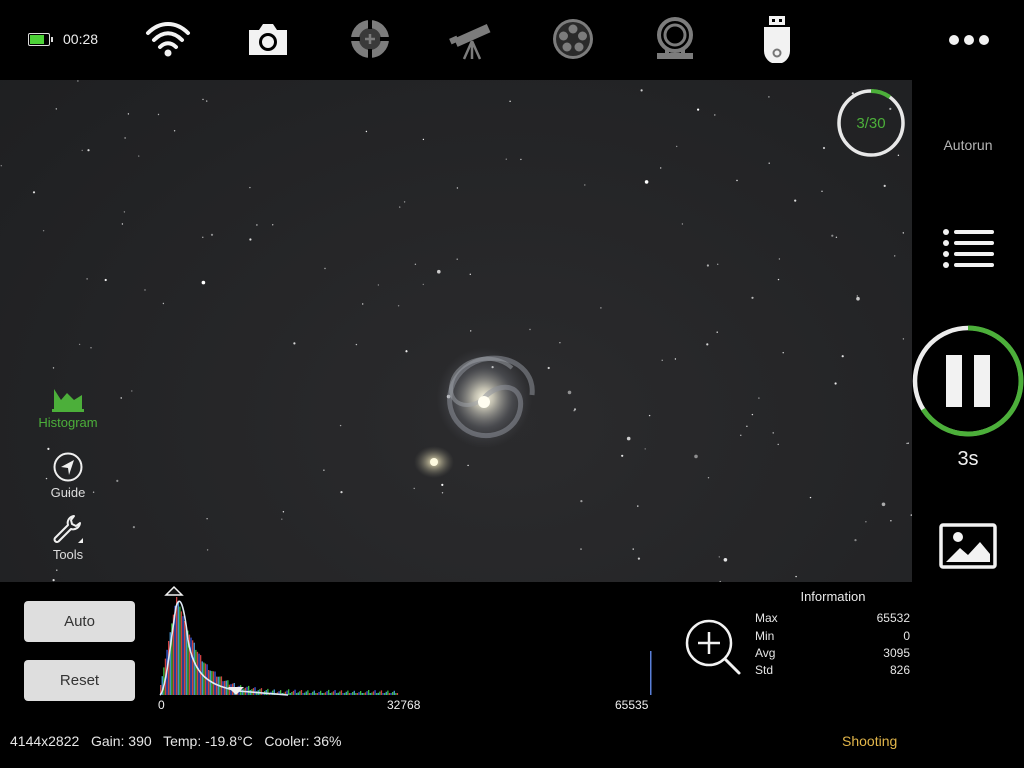  I want to click on guide-tool: Guide, so click(68, 476).